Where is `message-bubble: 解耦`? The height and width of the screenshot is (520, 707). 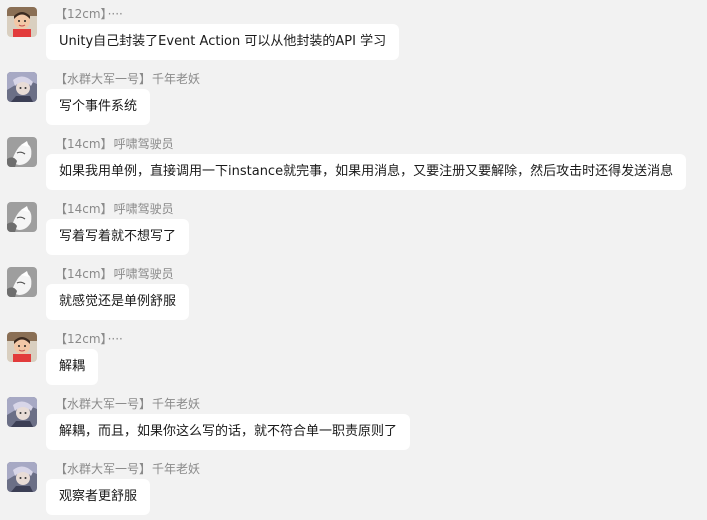
message-bubble: 解耦 is located at coordinates (72, 367).